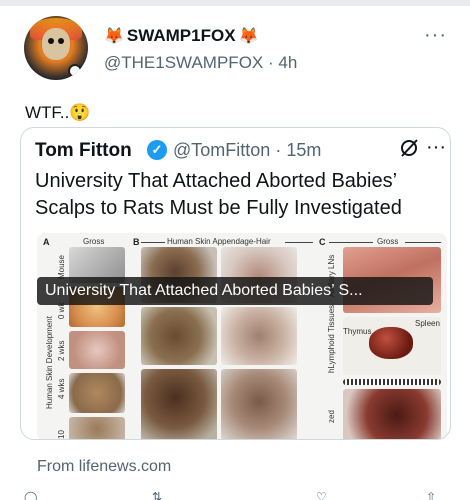 The image size is (470, 500). I want to click on panel-a-label: A, so click(46, 242).